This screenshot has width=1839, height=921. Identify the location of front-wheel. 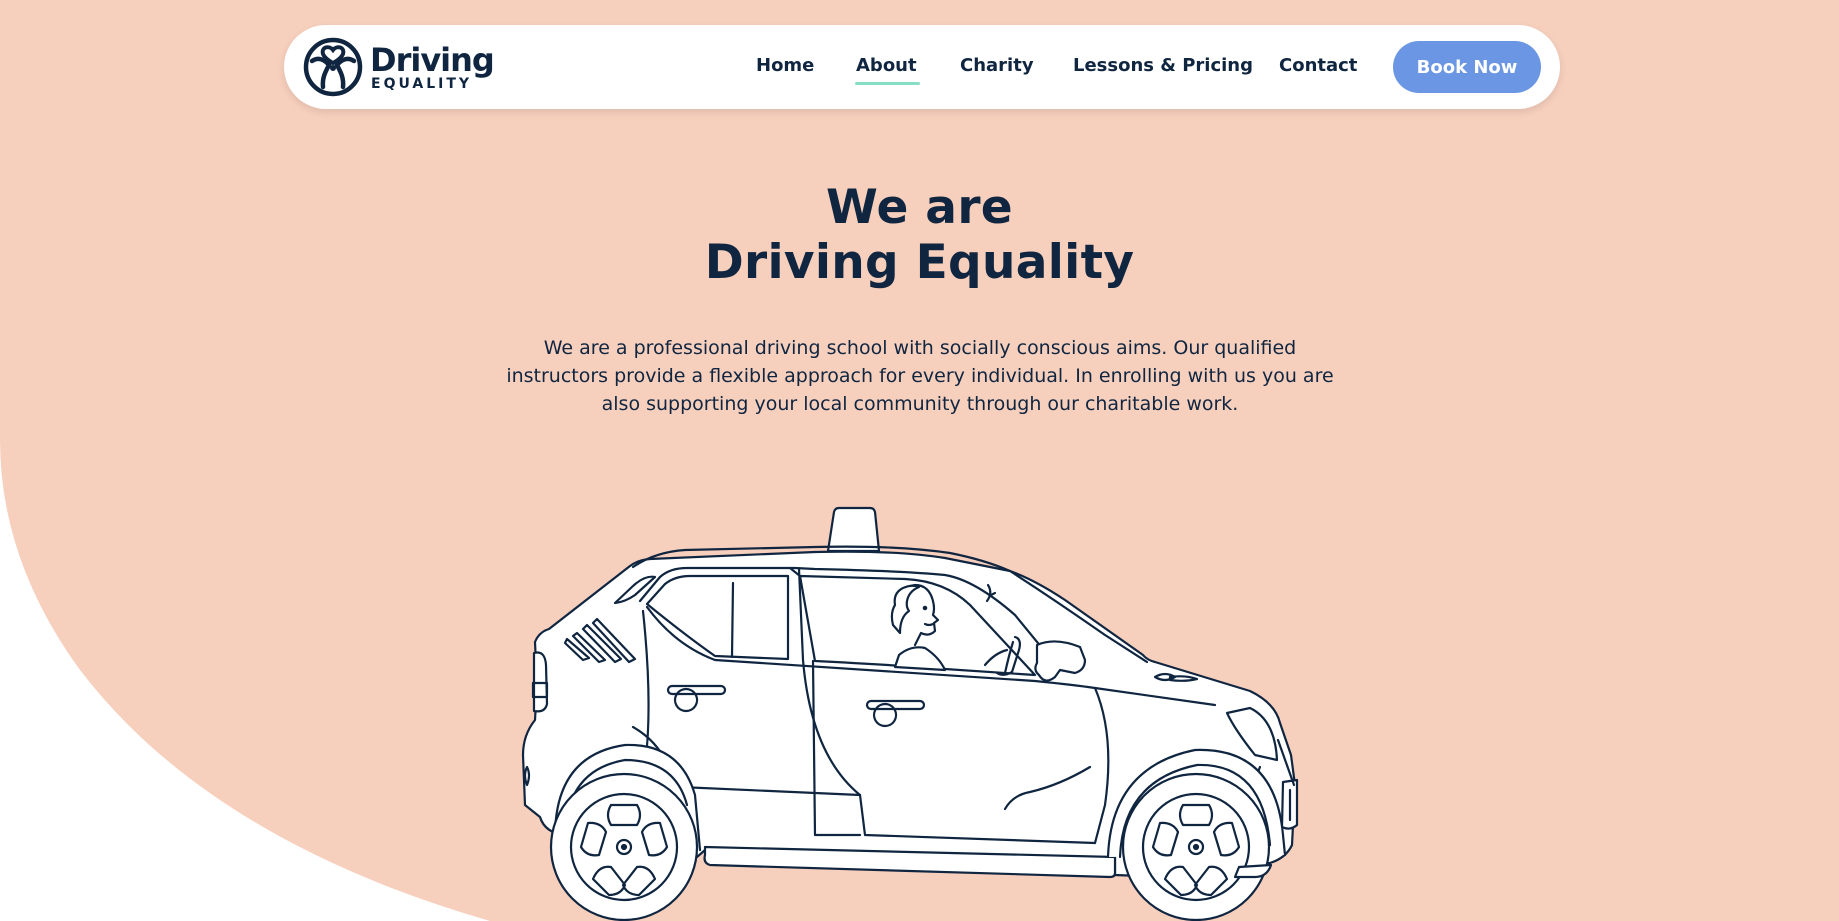
(1196, 846).